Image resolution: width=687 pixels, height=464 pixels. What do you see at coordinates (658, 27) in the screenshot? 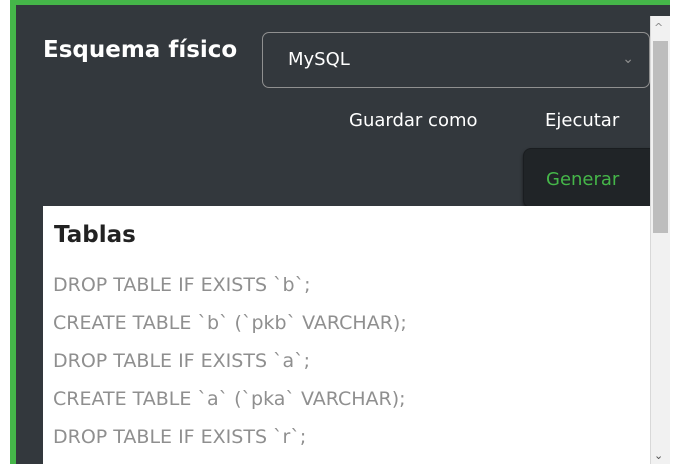
I see `scroll-up-icon: ^` at bounding box center [658, 27].